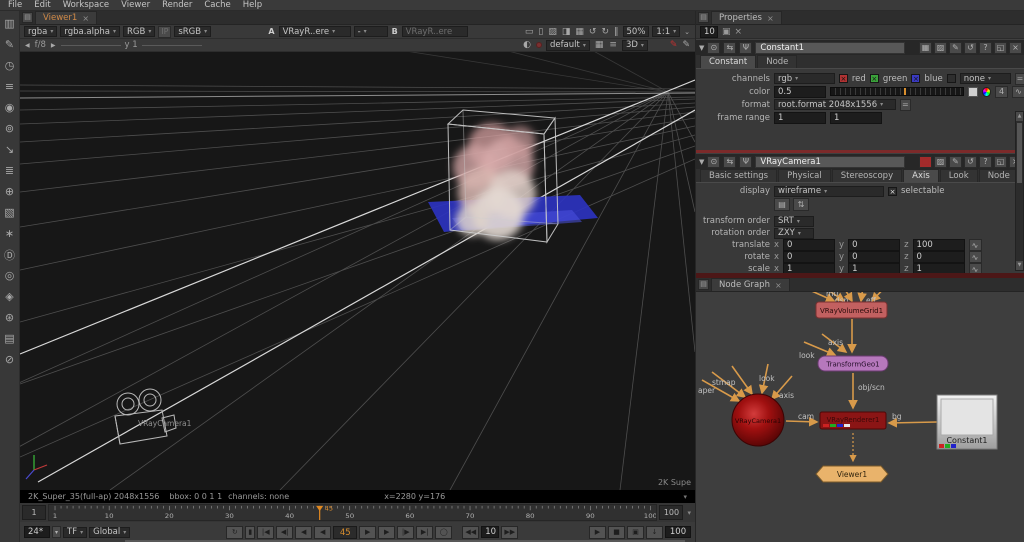 The width and height of the screenshot is (1024, 542). I want to click on current-frame-field: 45, so click(345, 532).